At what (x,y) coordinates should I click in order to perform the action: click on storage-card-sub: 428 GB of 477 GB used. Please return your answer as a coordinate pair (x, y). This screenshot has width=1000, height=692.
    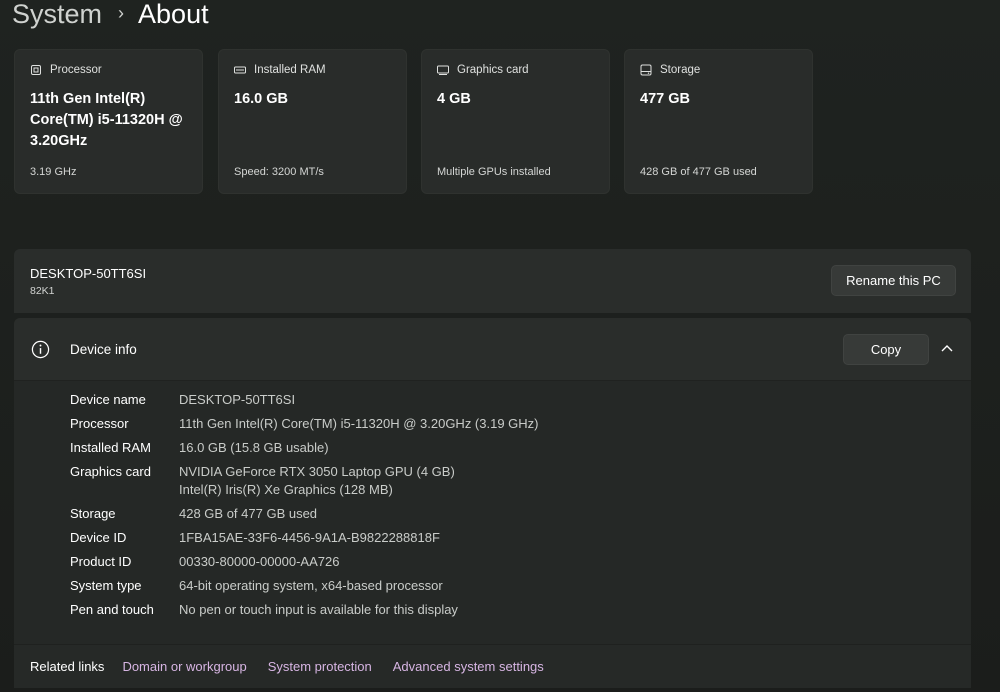
    Looking at the image, I should click on (698, 172).